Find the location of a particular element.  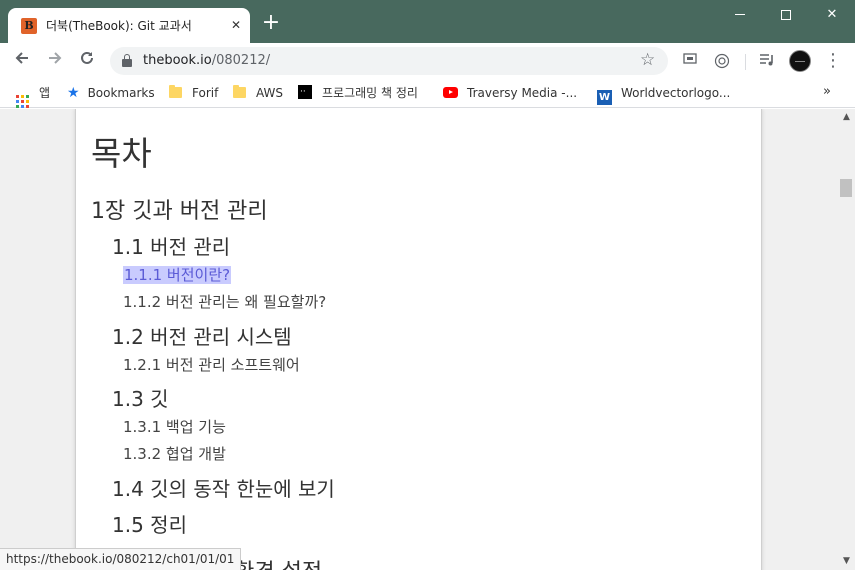

youtube-icon is located at coordinates (450, 92).